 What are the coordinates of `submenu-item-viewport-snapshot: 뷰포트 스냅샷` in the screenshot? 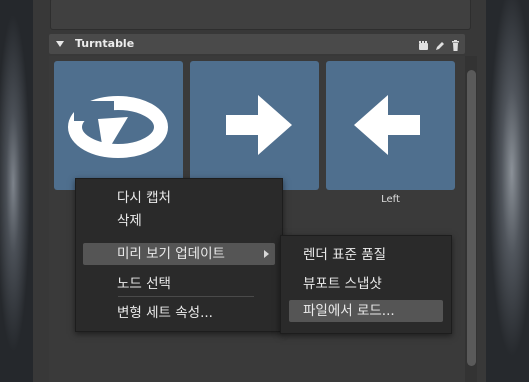 It's located at (342, 284).